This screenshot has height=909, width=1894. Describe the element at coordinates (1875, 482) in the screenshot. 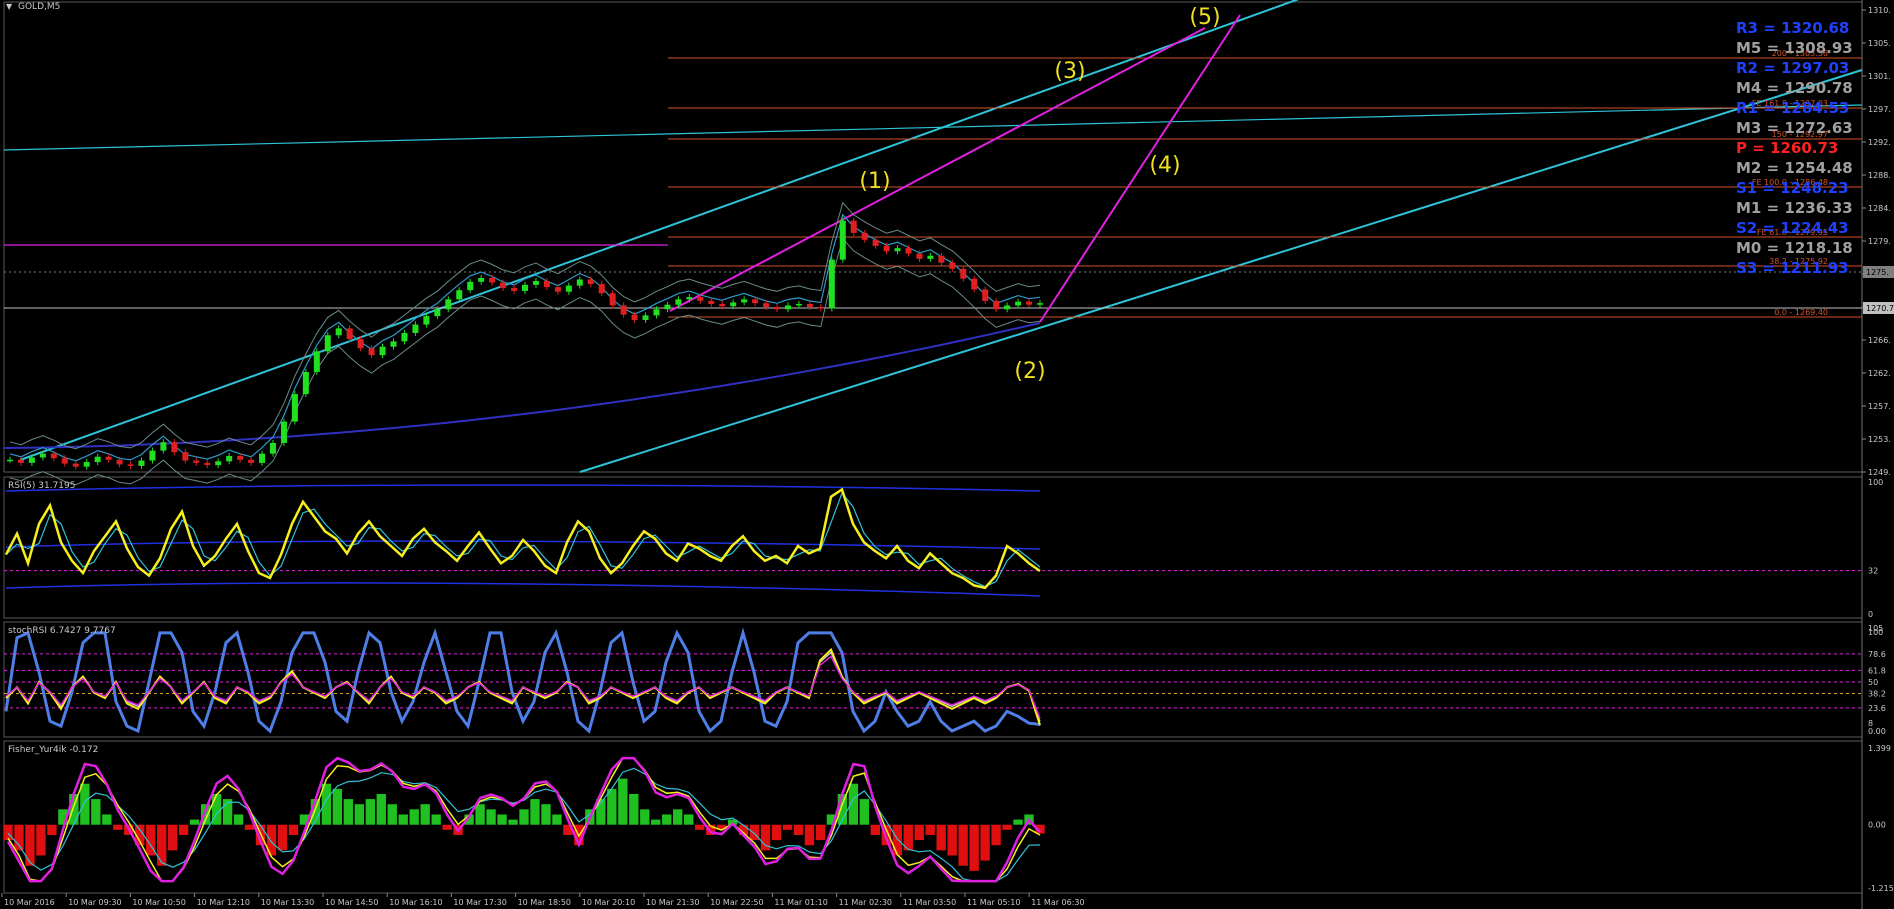

I see `rsi-tick-label: 100` at that location.